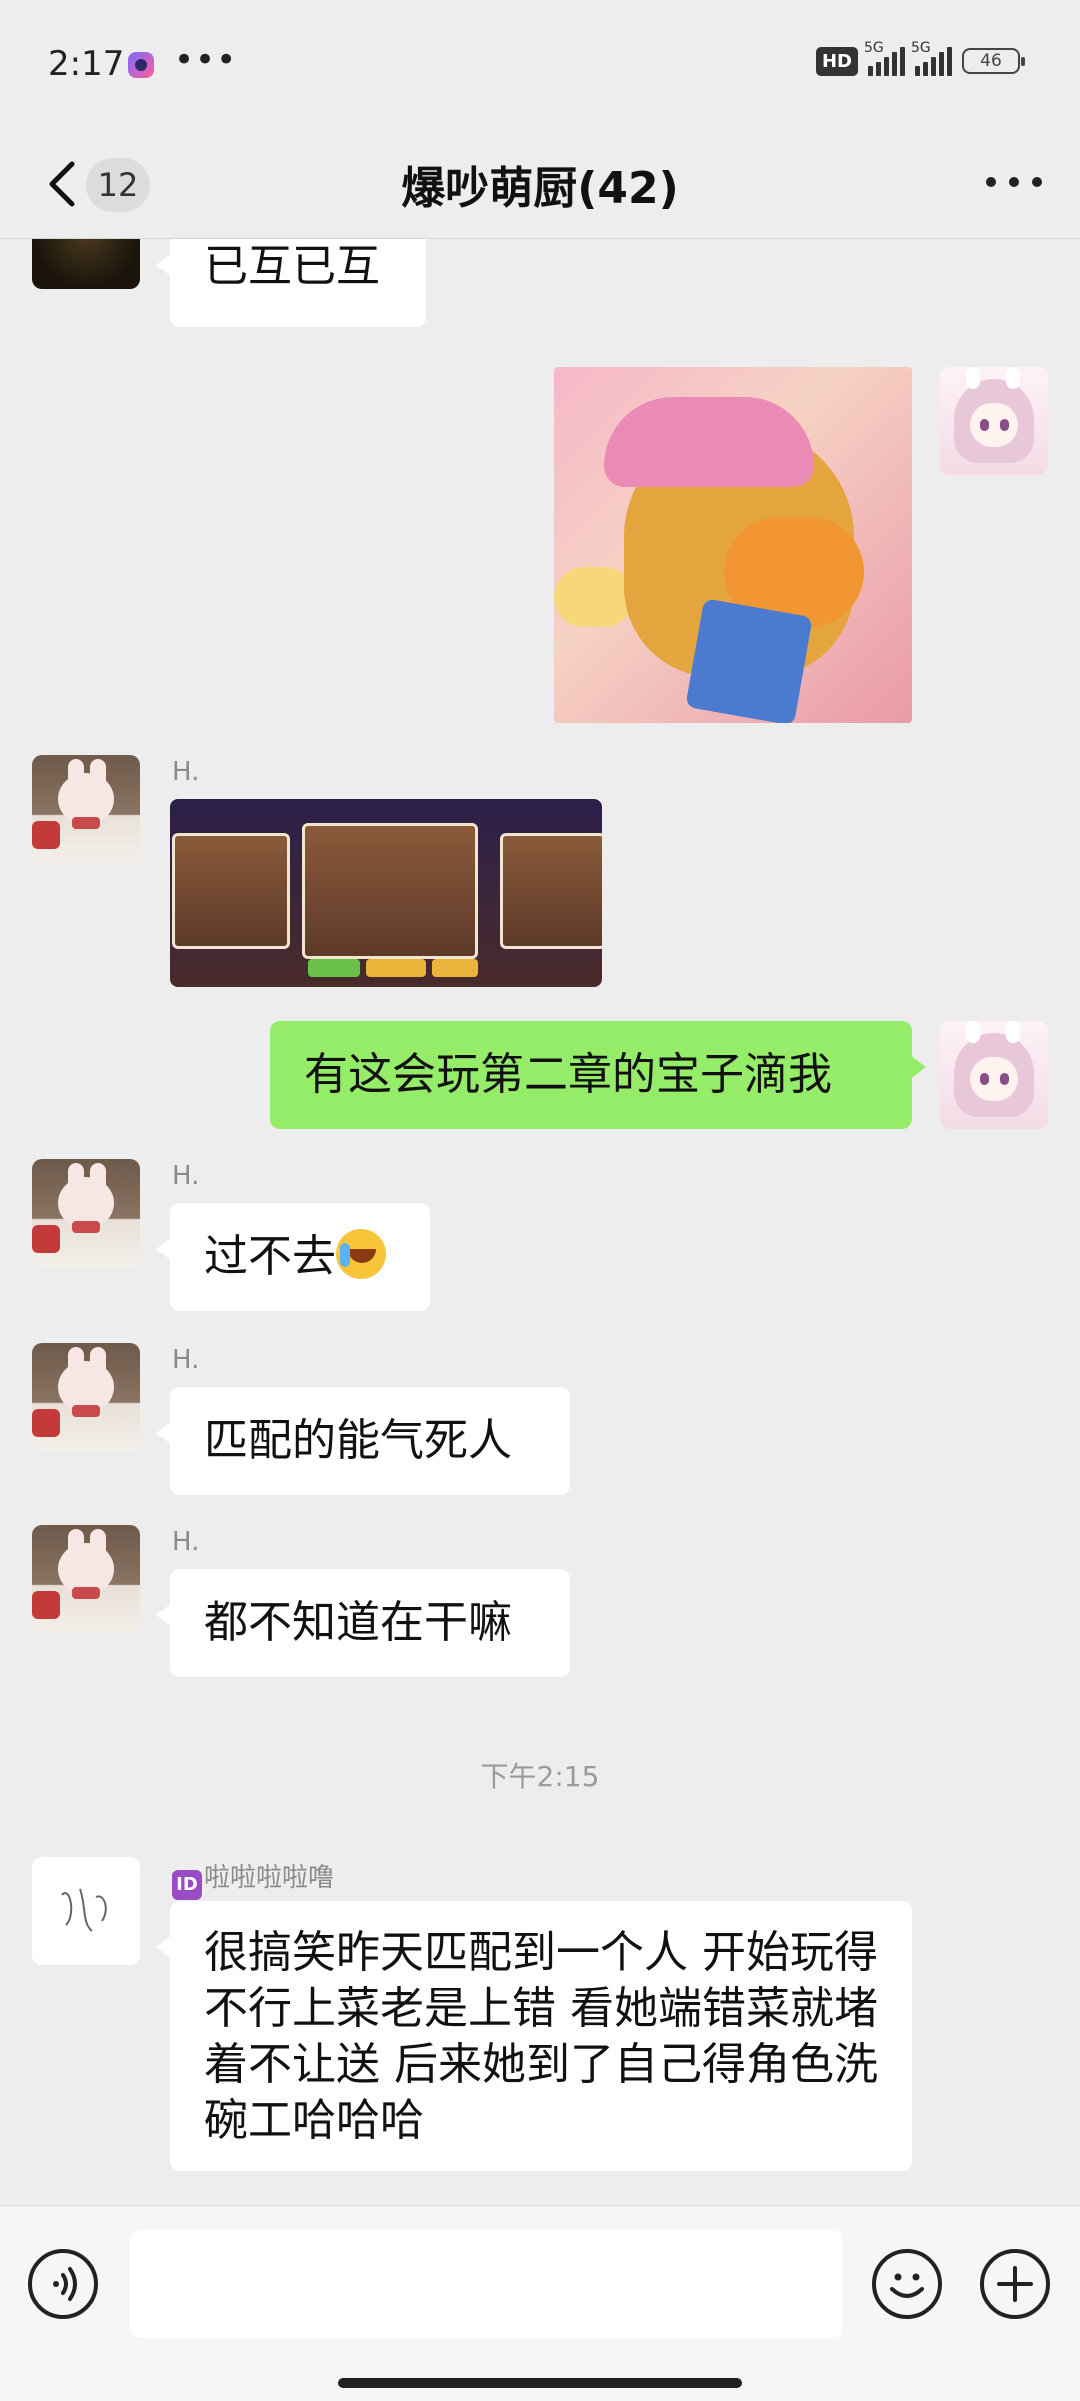 The width and height of the screenshot is (1080, 2401). What do you see at coordinates (540, 188) in the screenshot?
I see `chat-title: 爆吵萌厨(42)` at bounding box center [540, 188].